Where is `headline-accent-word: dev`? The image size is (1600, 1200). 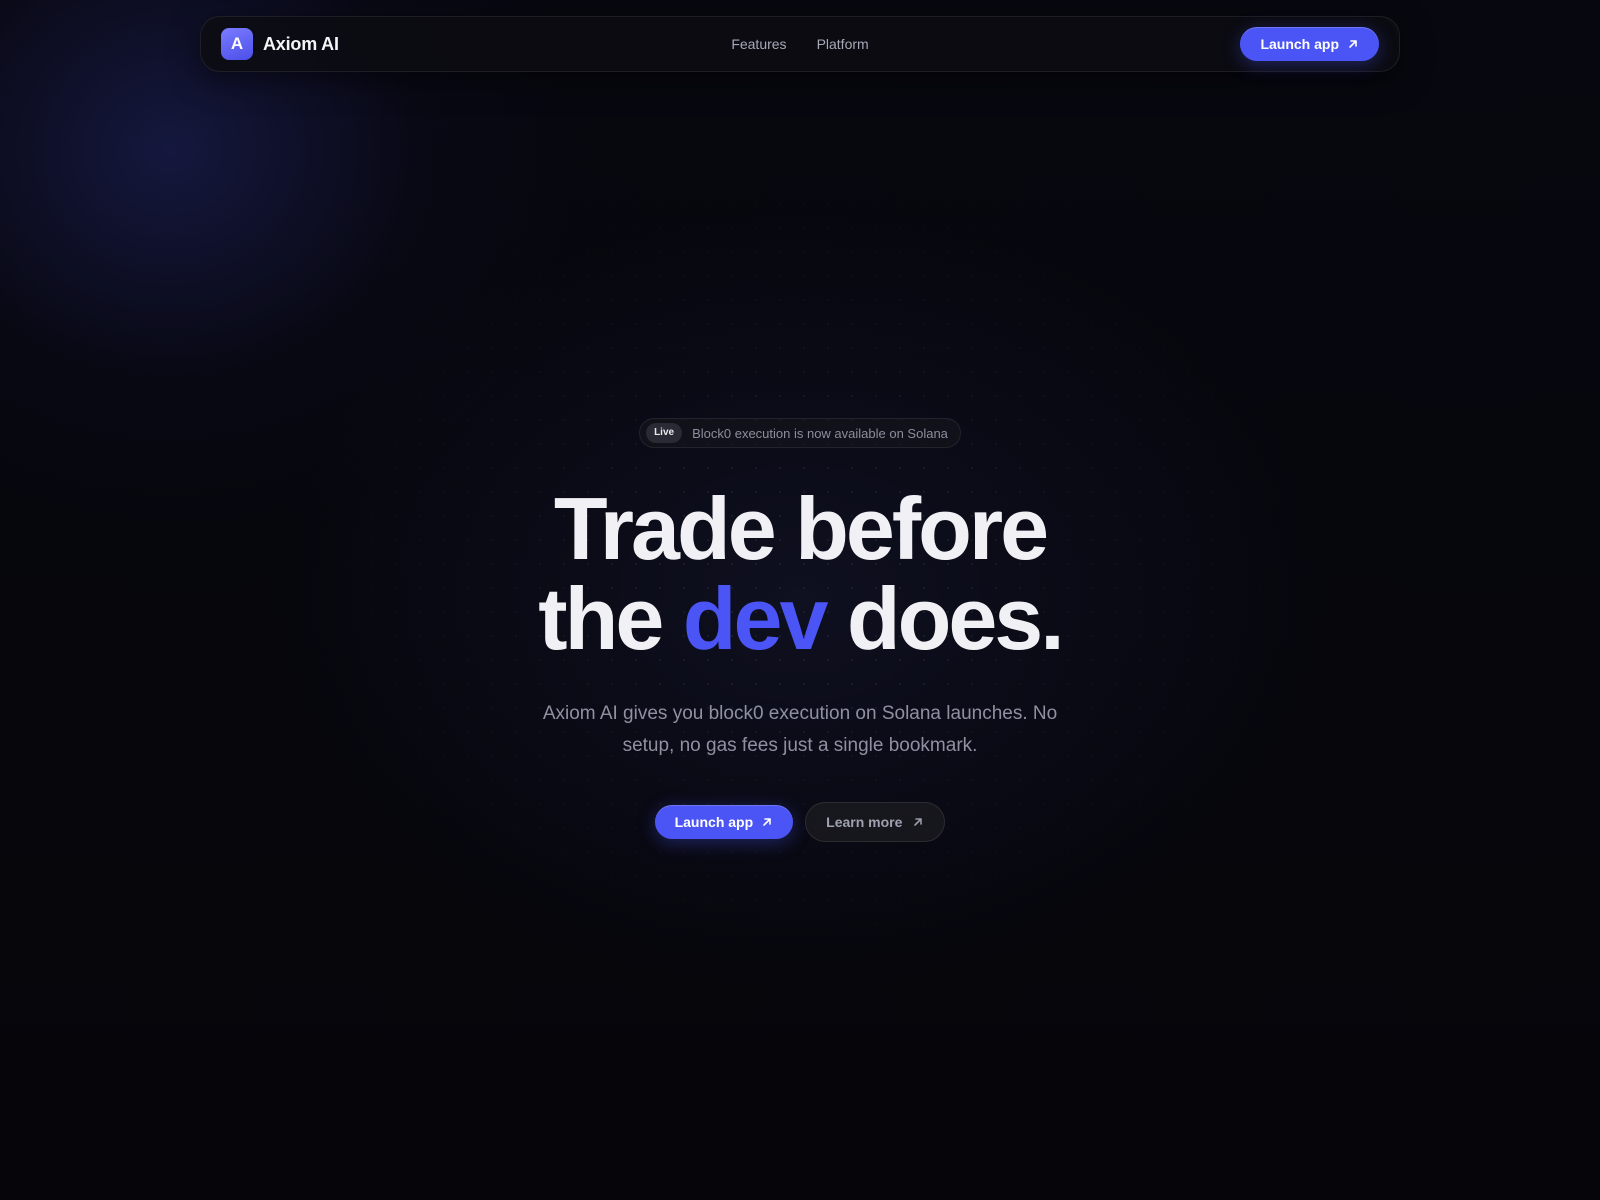 headline-accent-word: dev is located at coordinates (755, 618).